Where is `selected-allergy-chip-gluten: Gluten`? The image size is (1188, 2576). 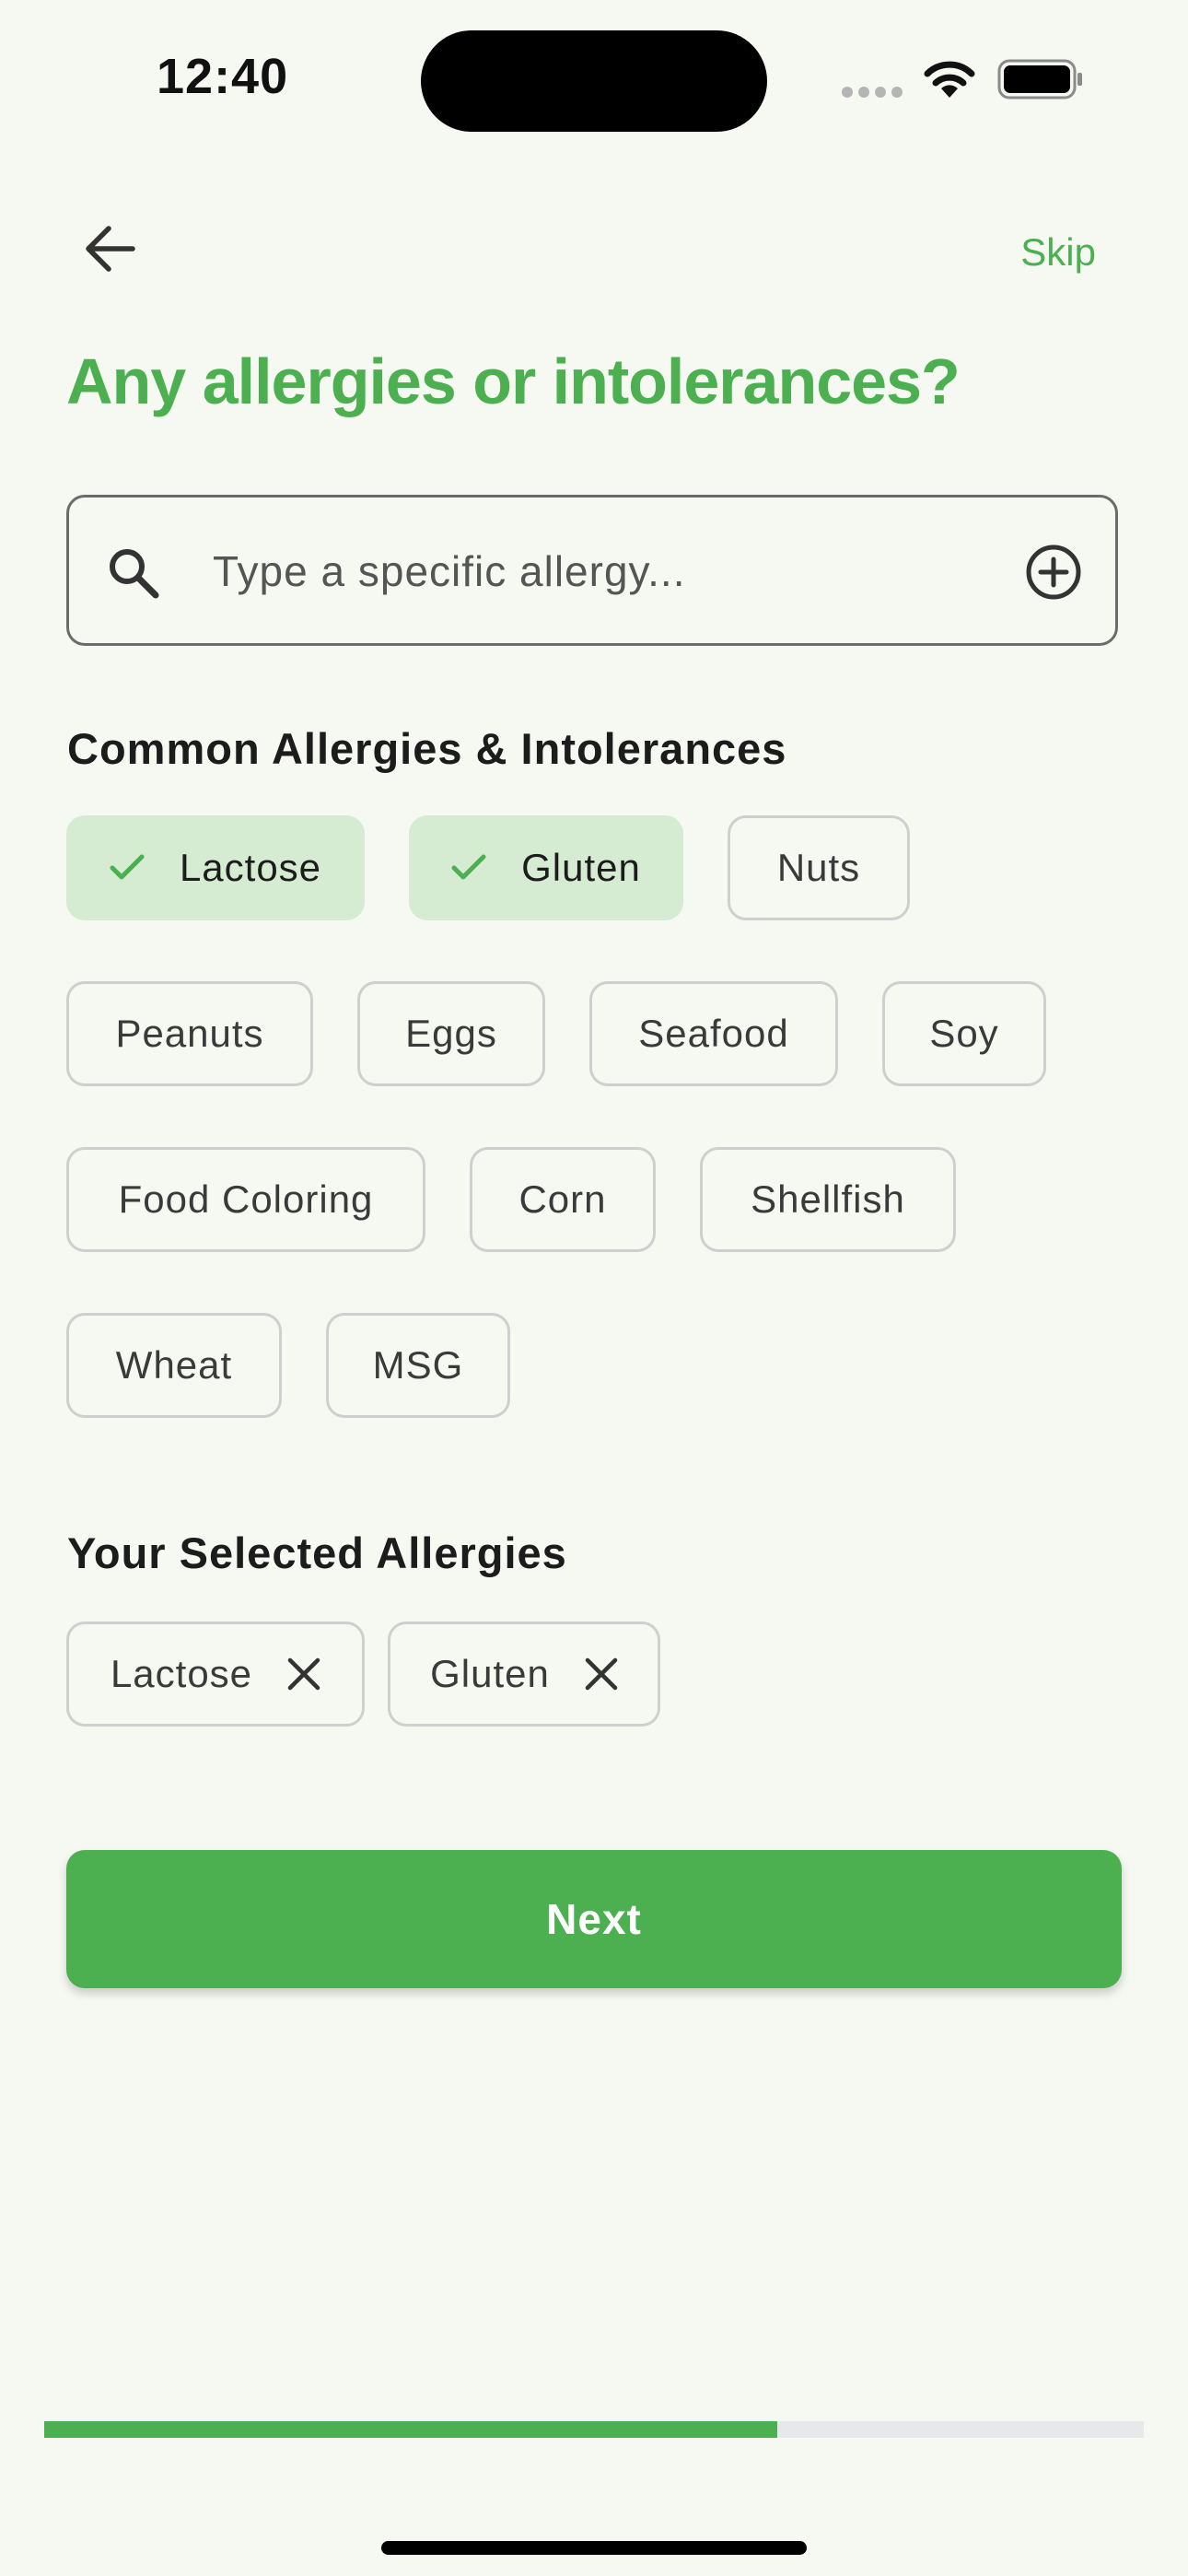 selected-allergy-chip-gluten: Gluten is located at coordinates (524, 1674).